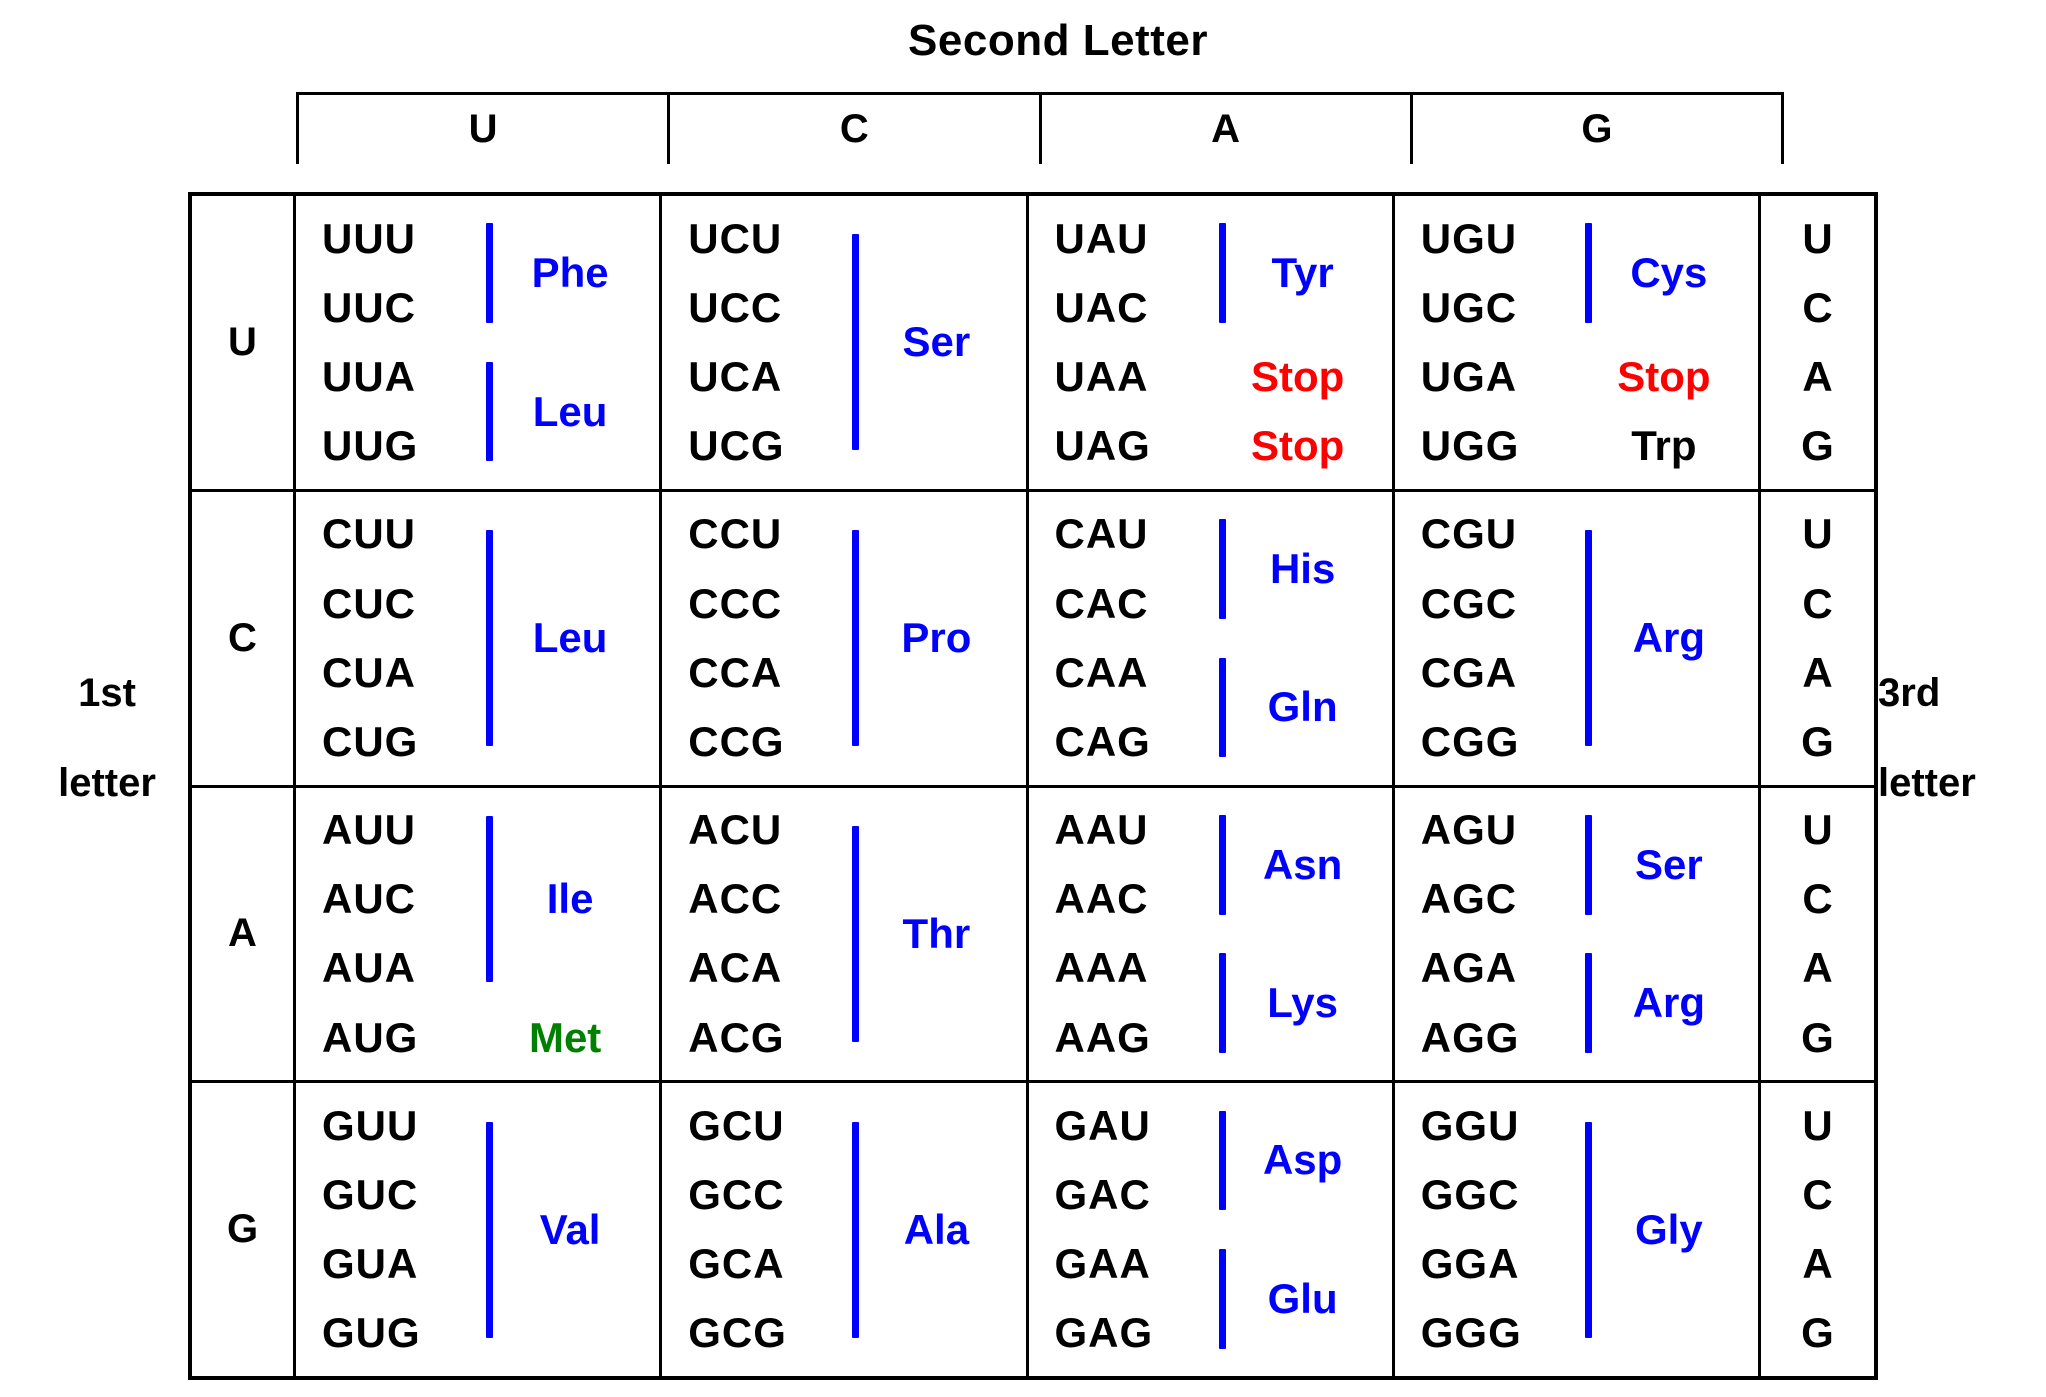  I want to click on codon-list: UAU UAC UAA UAG, so click(1130, 342).